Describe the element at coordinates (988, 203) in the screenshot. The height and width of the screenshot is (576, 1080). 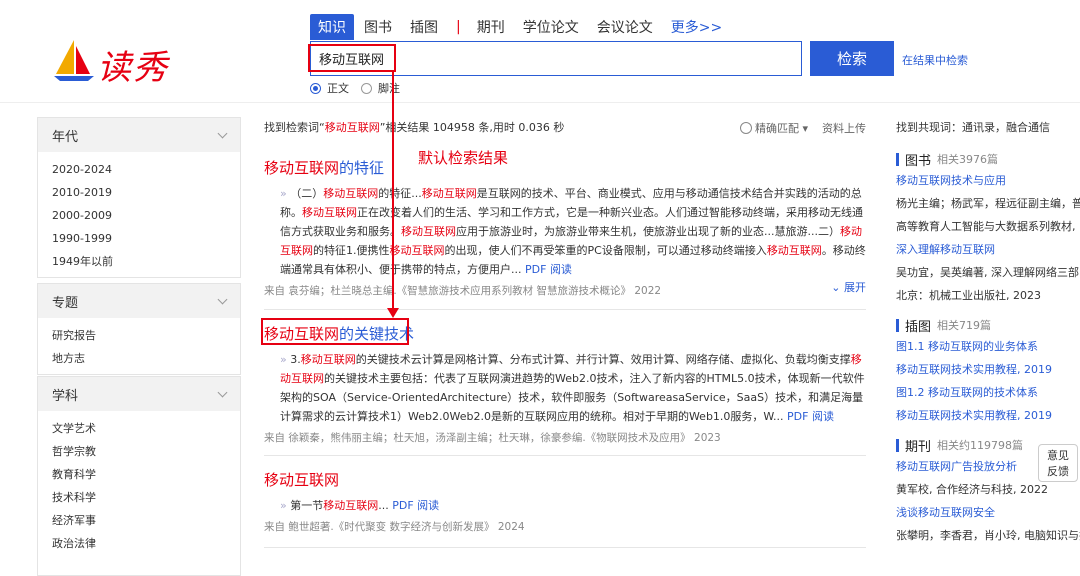
I see `related-book-meta: 杨光主编；杨武军，程远征副主编，普通` at that location.